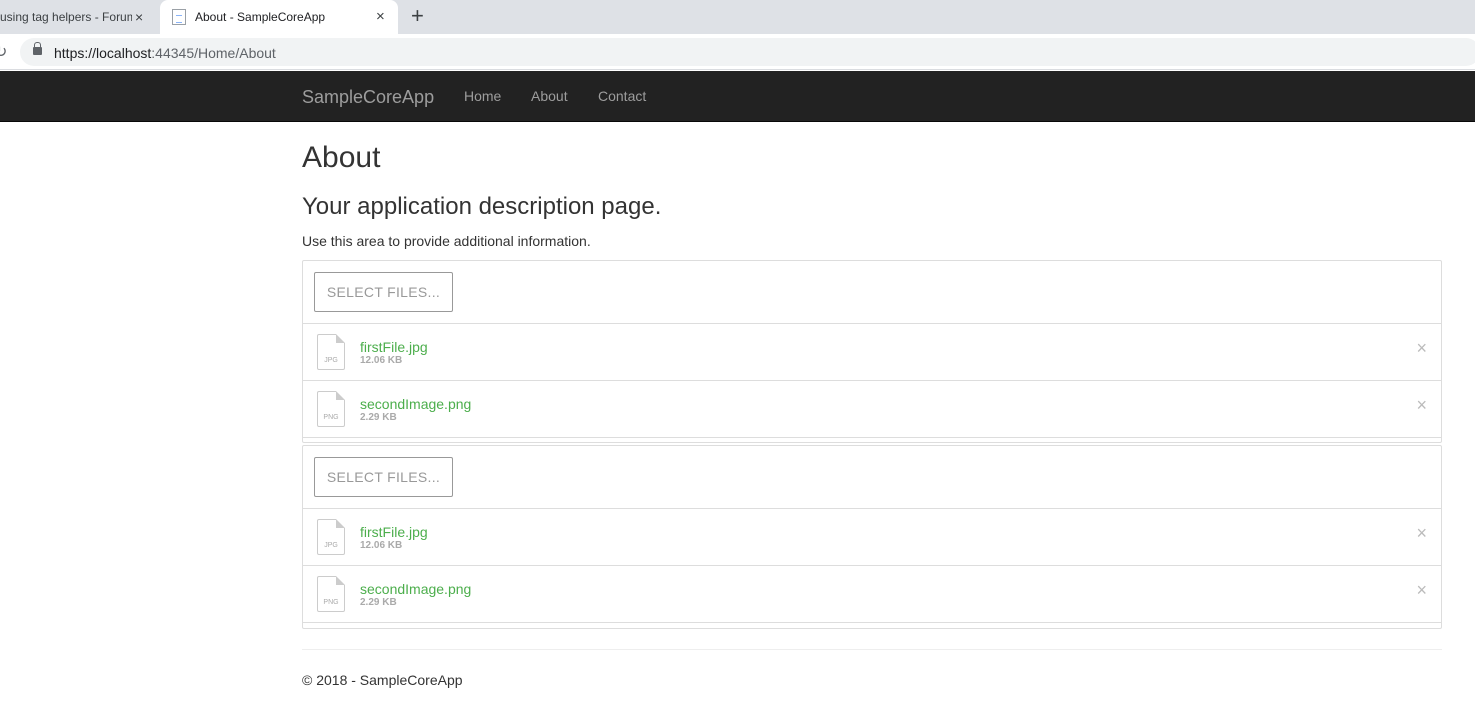 The width and height of the screenshot is (1475, 701). Describe the element at coordinates (872, 649) in the screenshot. I see `footer-divider` at that location.